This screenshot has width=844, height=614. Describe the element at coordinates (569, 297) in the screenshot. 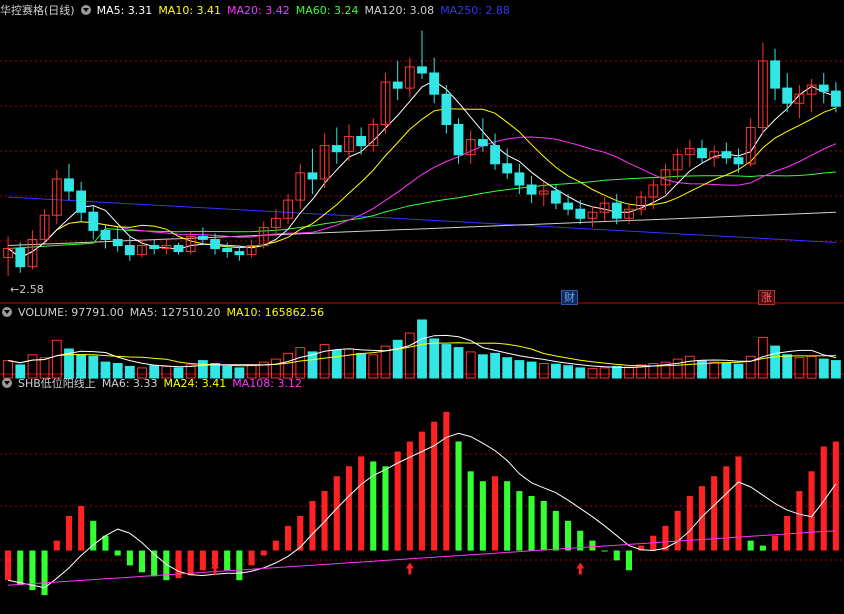

I see `finance-badge: 财` at that location.